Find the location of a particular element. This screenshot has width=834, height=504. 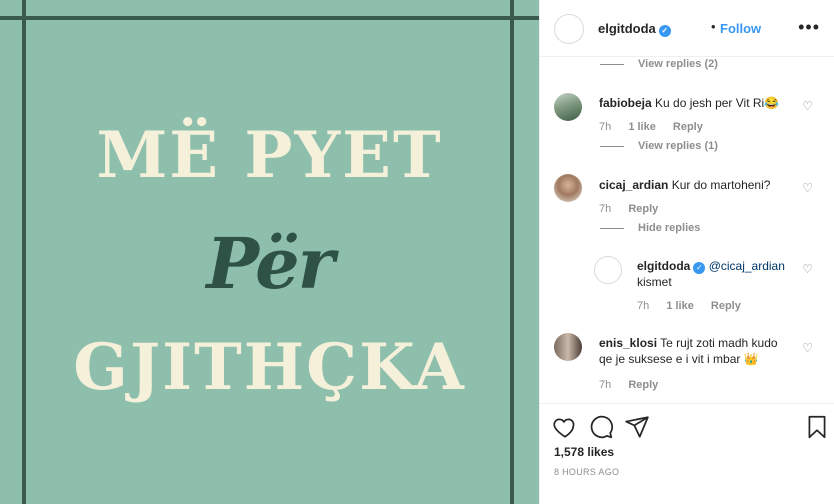

comment-username: fabiobeja is located at coordinates (625, 103).